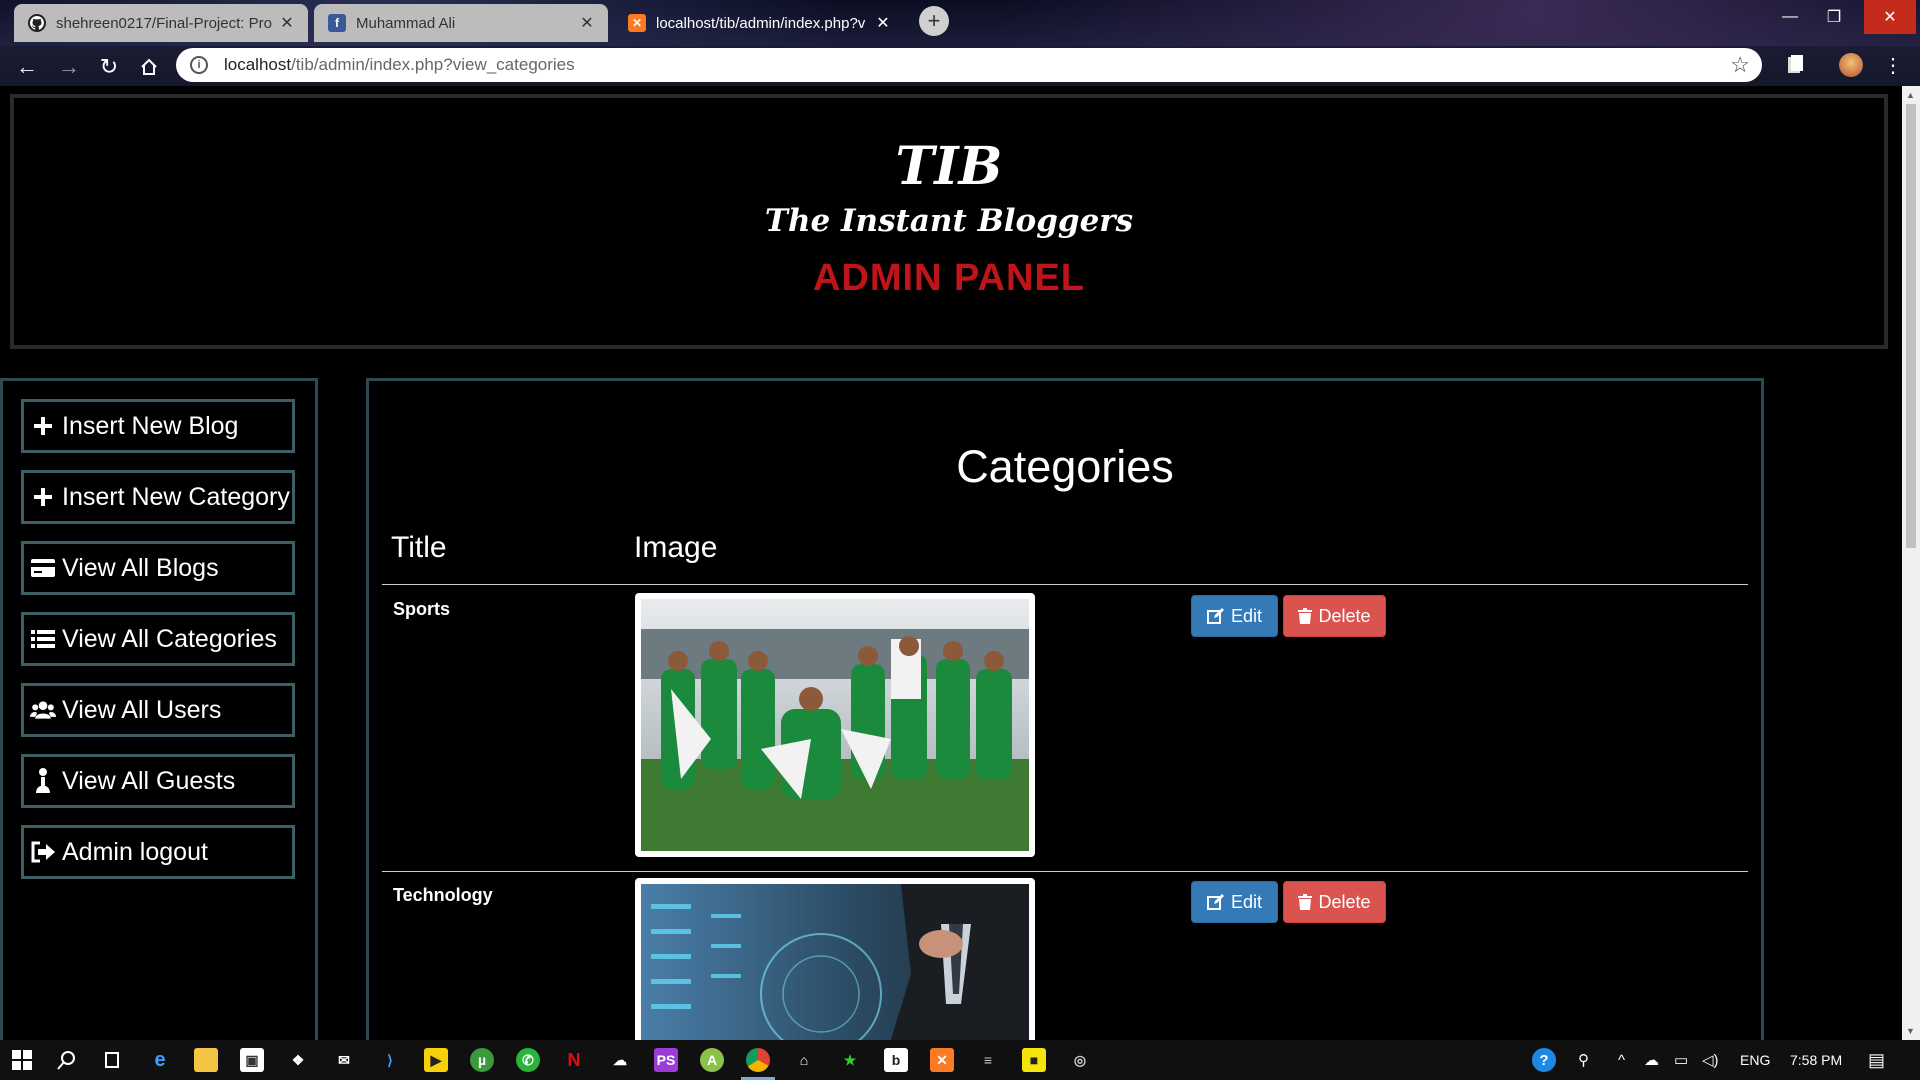 Image resolution: width=1920 pixels, height=1080 pixels. What do you see at coordinates (419, 547) in the screenshot?
I see `column-header-title: Title` at bounding box center [419, 547].